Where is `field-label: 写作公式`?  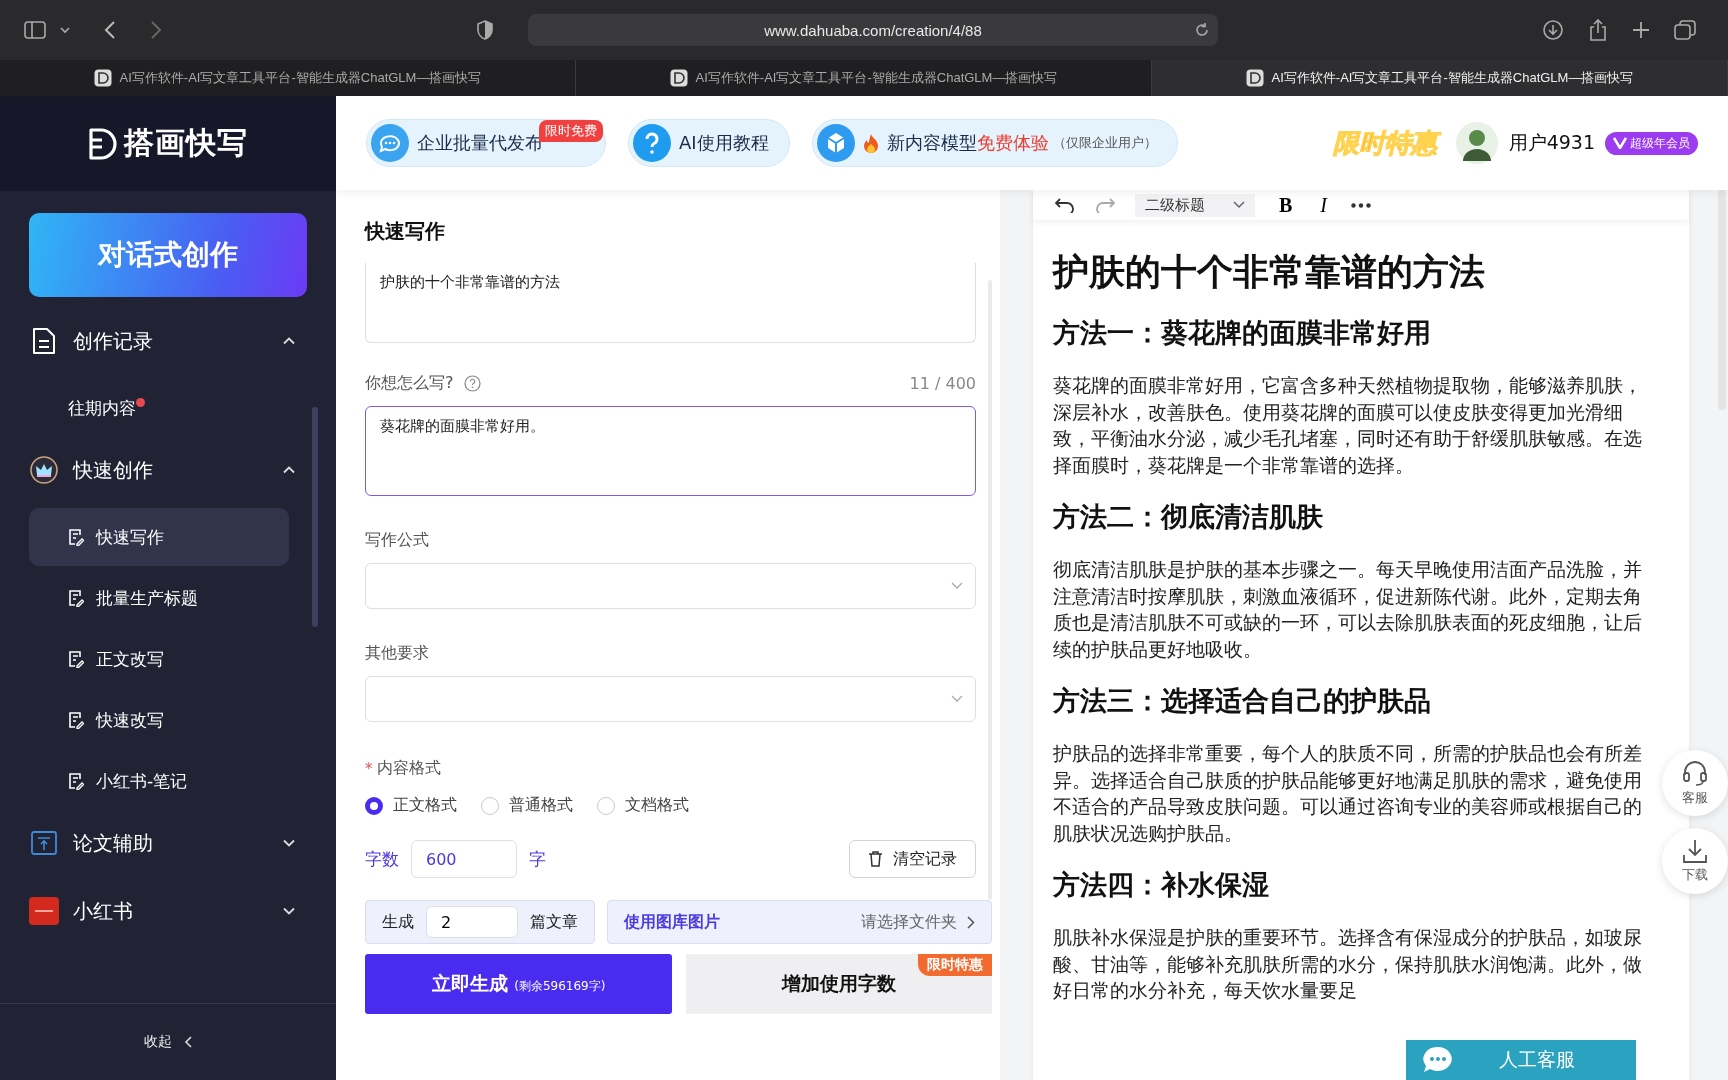
field-label: 写作公式 is located at coordinates (397, 540).